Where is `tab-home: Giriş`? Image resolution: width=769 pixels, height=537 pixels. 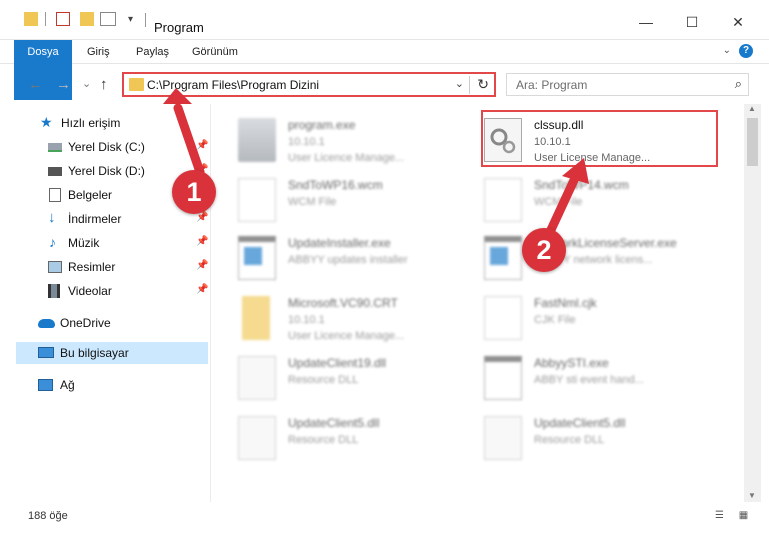 tab-home: Giriş is located at coordinates (98, 52).